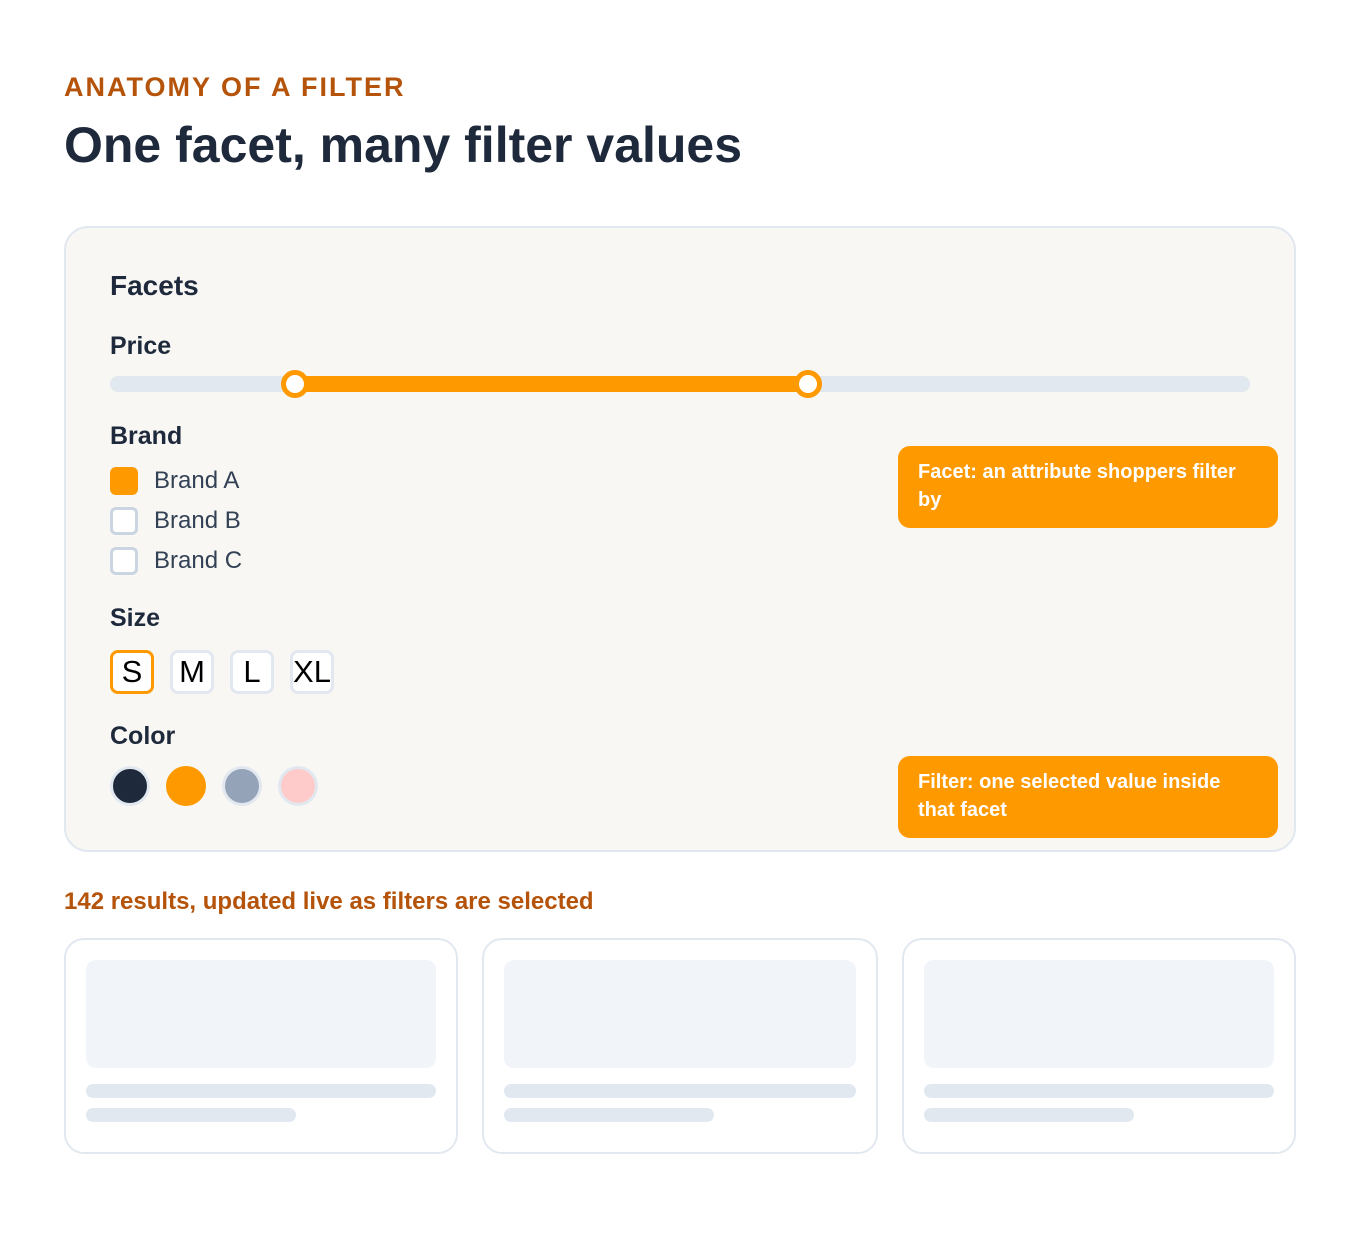 The width and height of the screenshot is (1360, 1234). I want to click on color-swatches, so click(222, 786).